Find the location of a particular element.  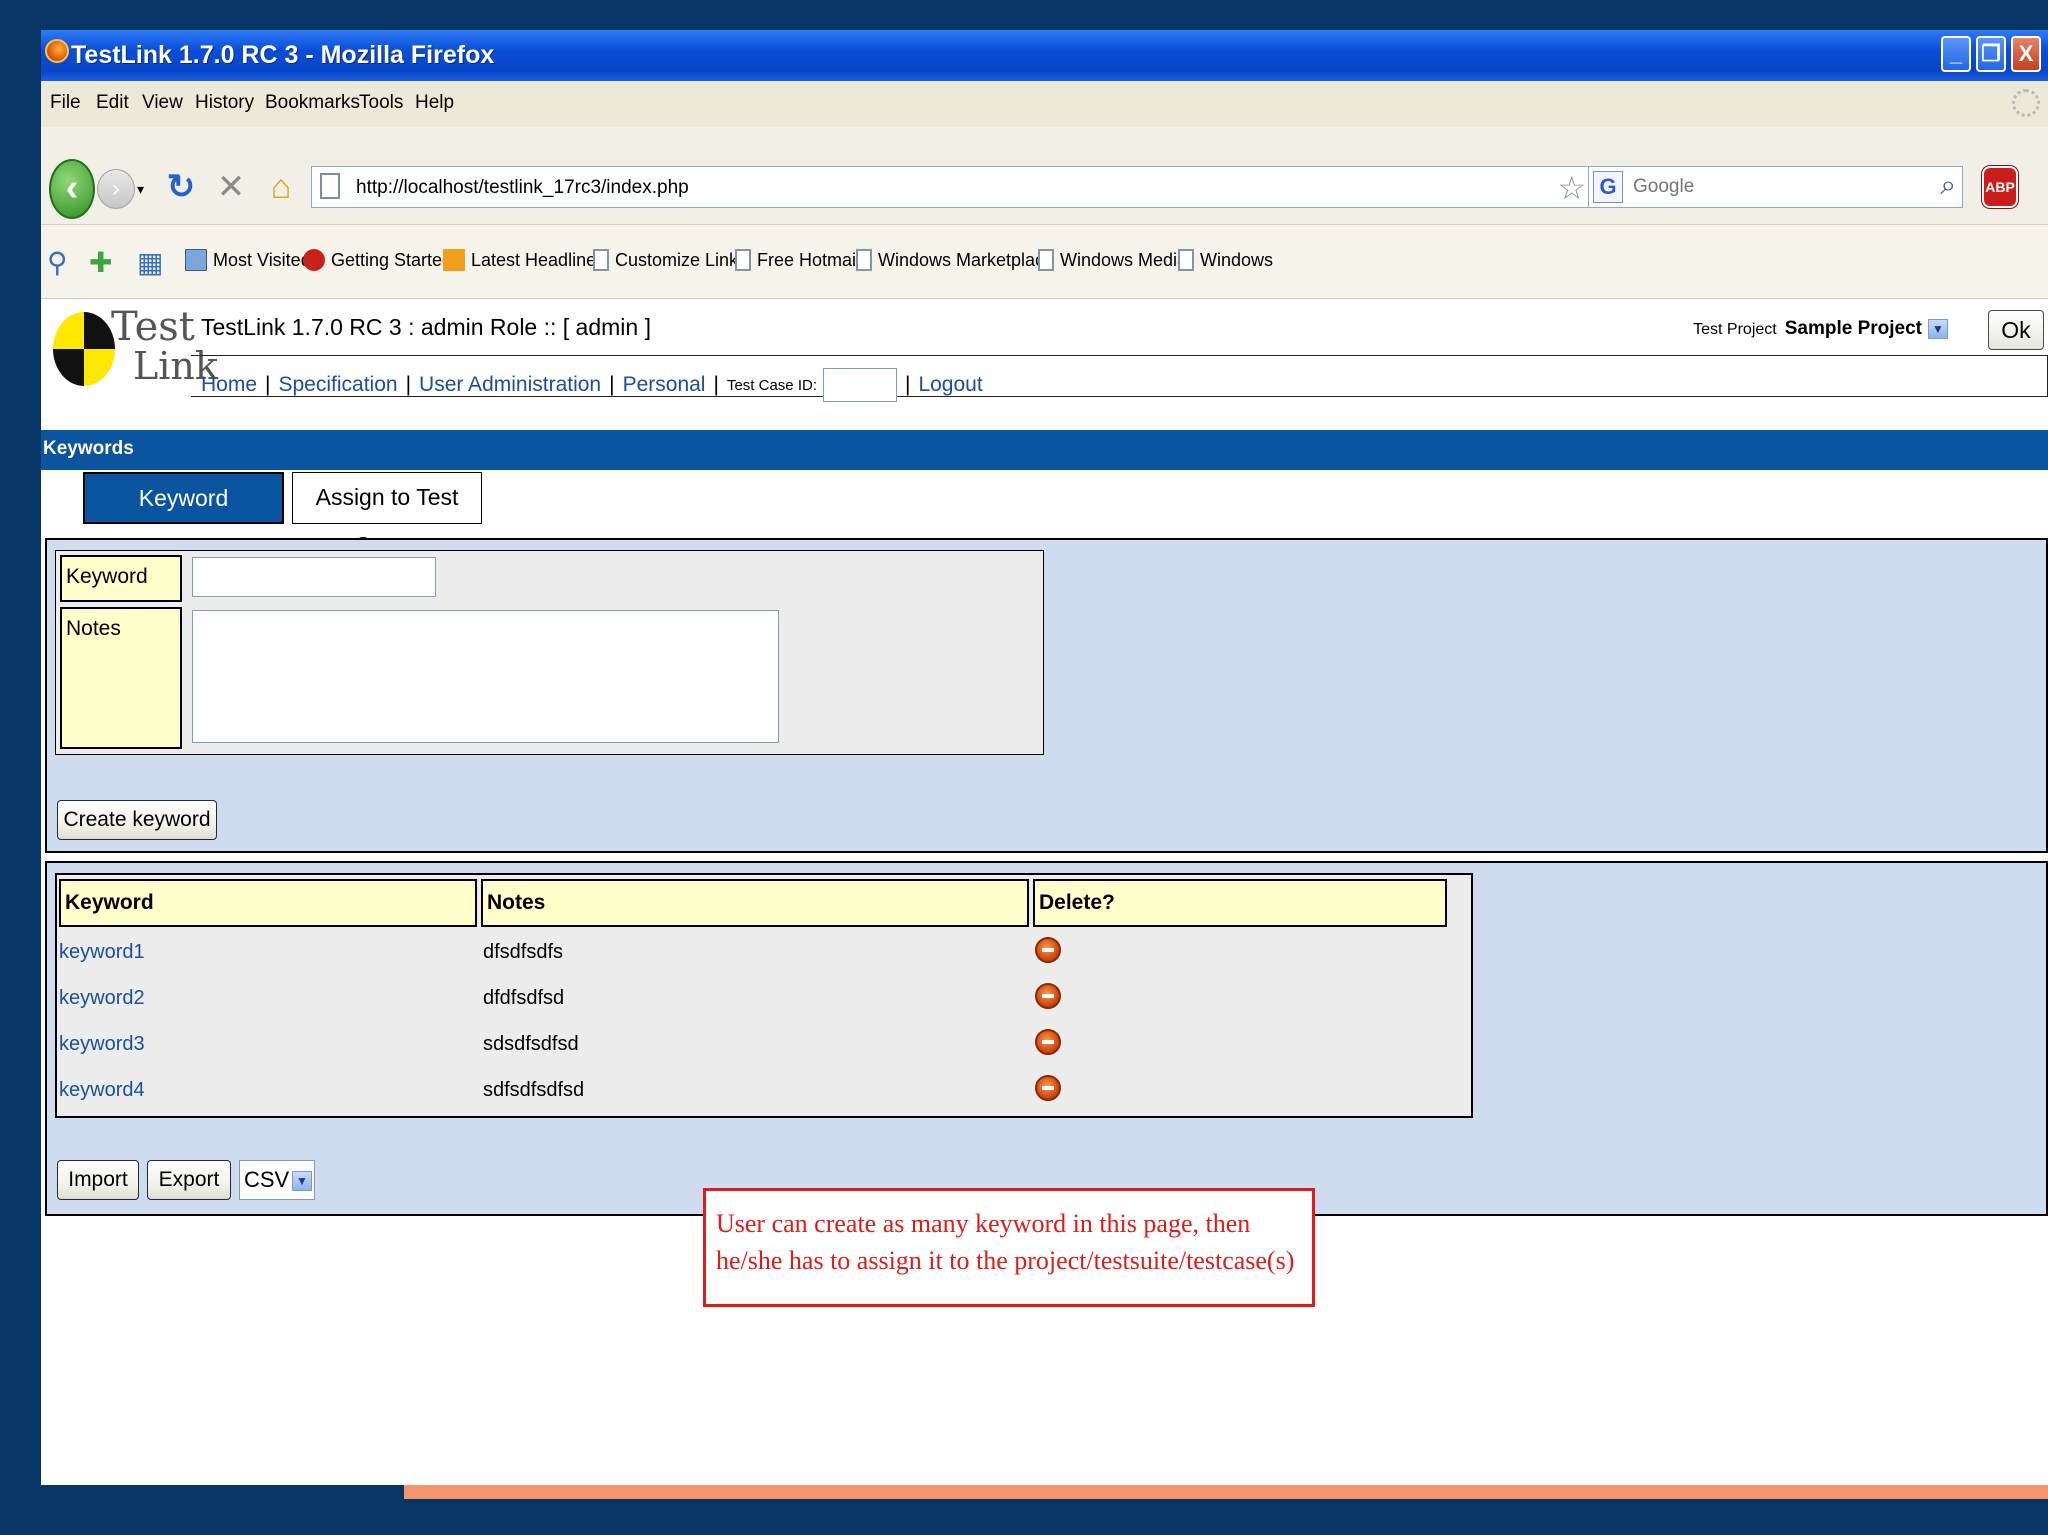

nav-specification: Specification is located at coordinates (338, 385).